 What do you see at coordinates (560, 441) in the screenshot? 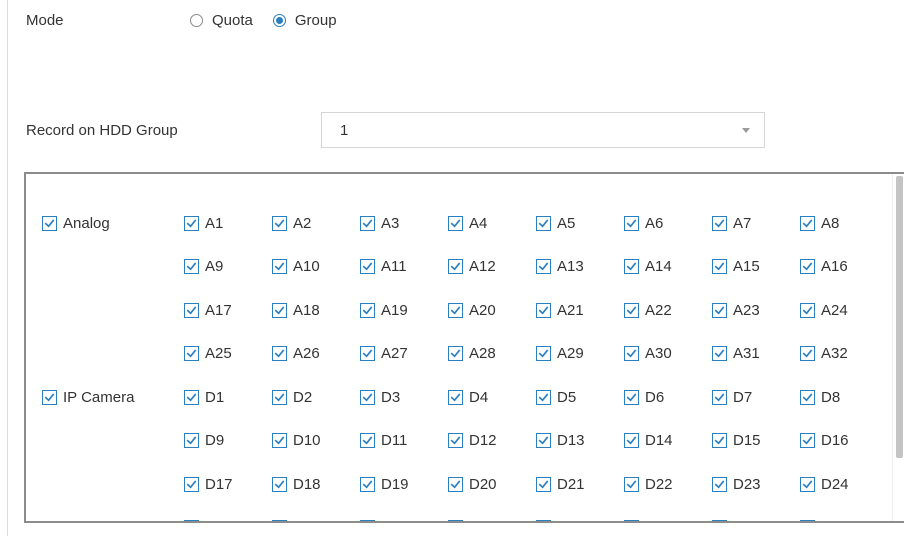
I see `channel-checkbox-d13: D13` at bounding box center [560, 441].